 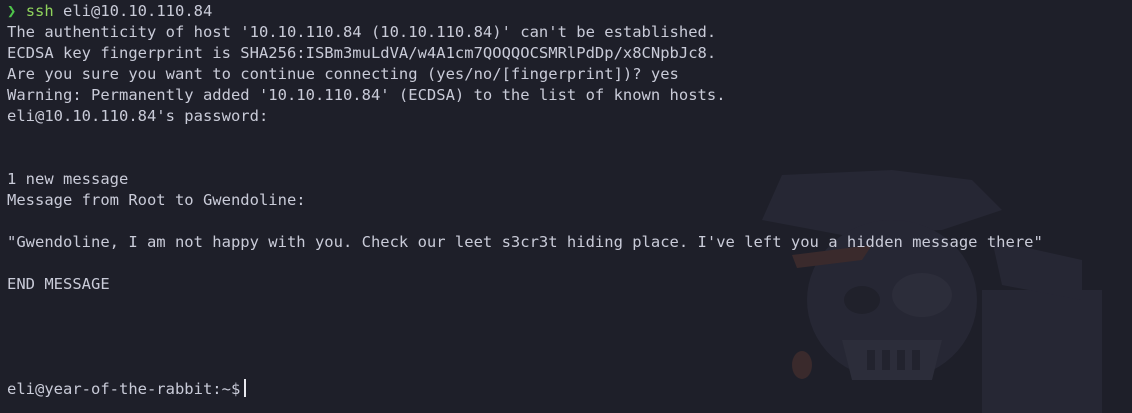 I want to click on command-args: eli@10.10.110.84, so click(x=133, y=11).